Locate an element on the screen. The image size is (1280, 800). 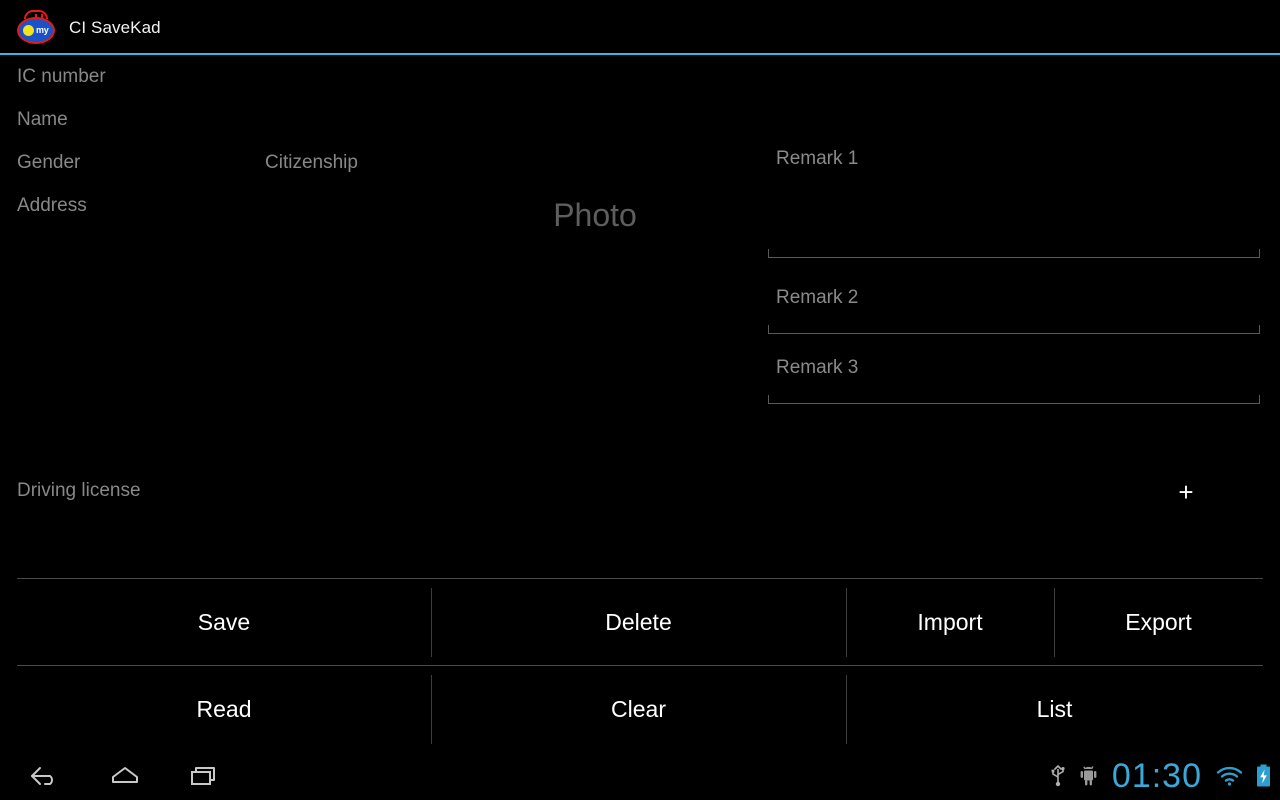
remark-3-input: Remark 3 is located at coordinates (1014, 380).